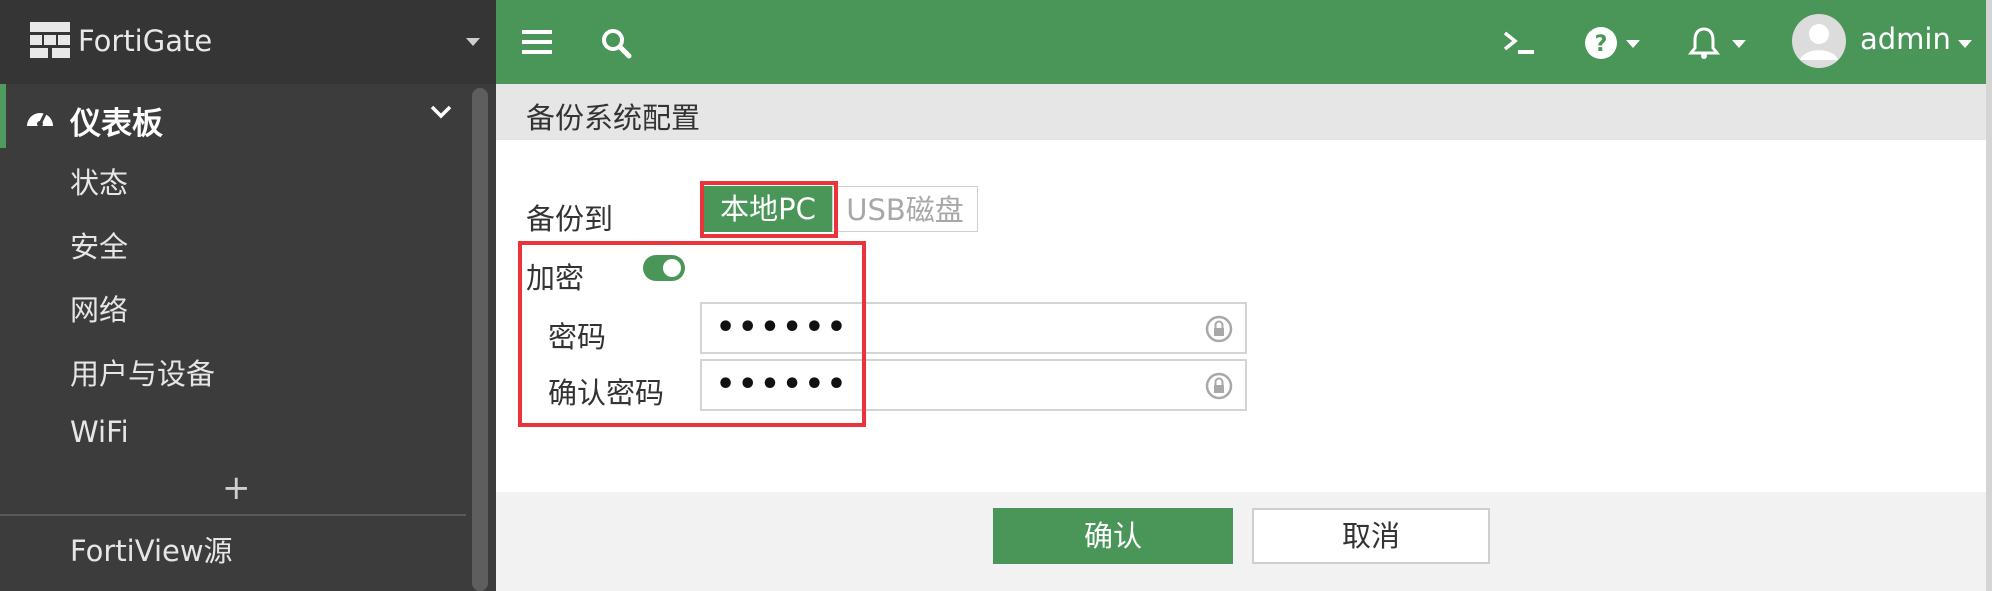 Image resolution: width=1992 pixels, height=591 pixels. Describe the element at coordinates (142, 372) in the screenshot. I see `sidebar-item-users-devices: 用户与设备` at that location.